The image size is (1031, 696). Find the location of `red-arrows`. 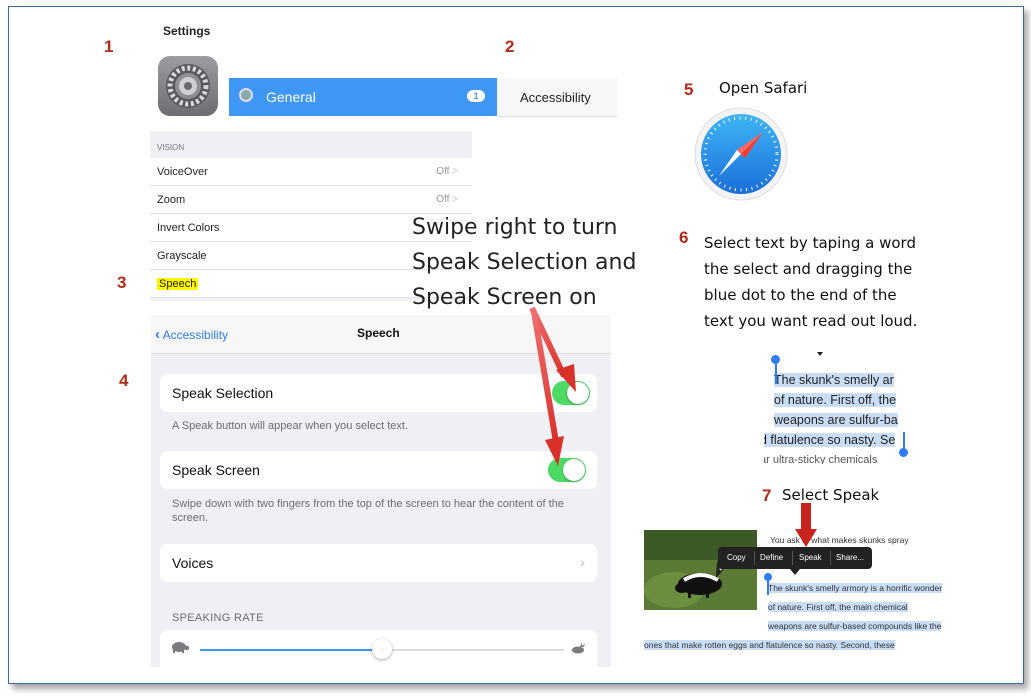

red-arrows is located at coordinates (552, 386).